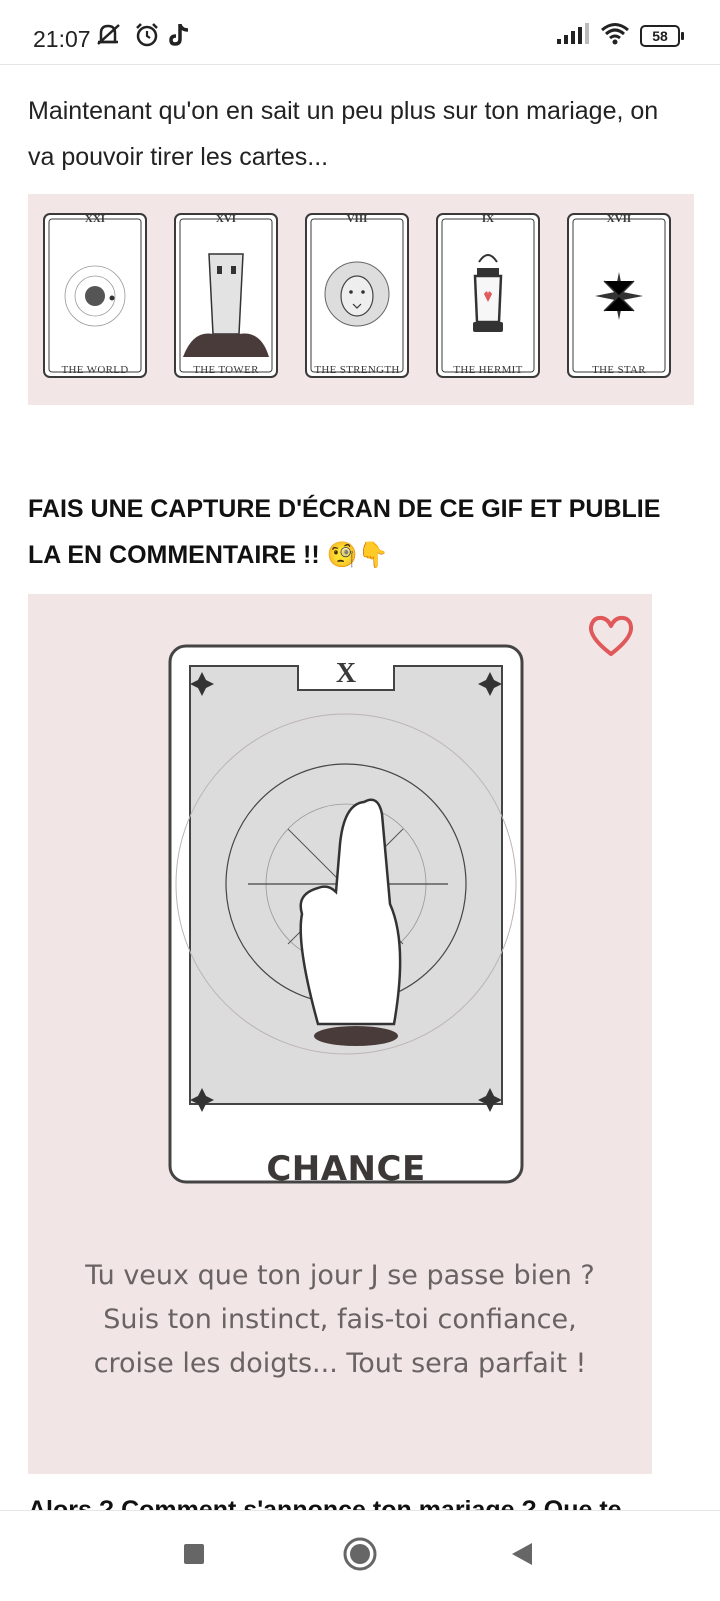 Image resolution: width=720 pixels, height=1601 pixels. What do you see at coordinates (346, 673) in the screenshot?
I see `card-numeral: X` at bounding box center [346, 673].